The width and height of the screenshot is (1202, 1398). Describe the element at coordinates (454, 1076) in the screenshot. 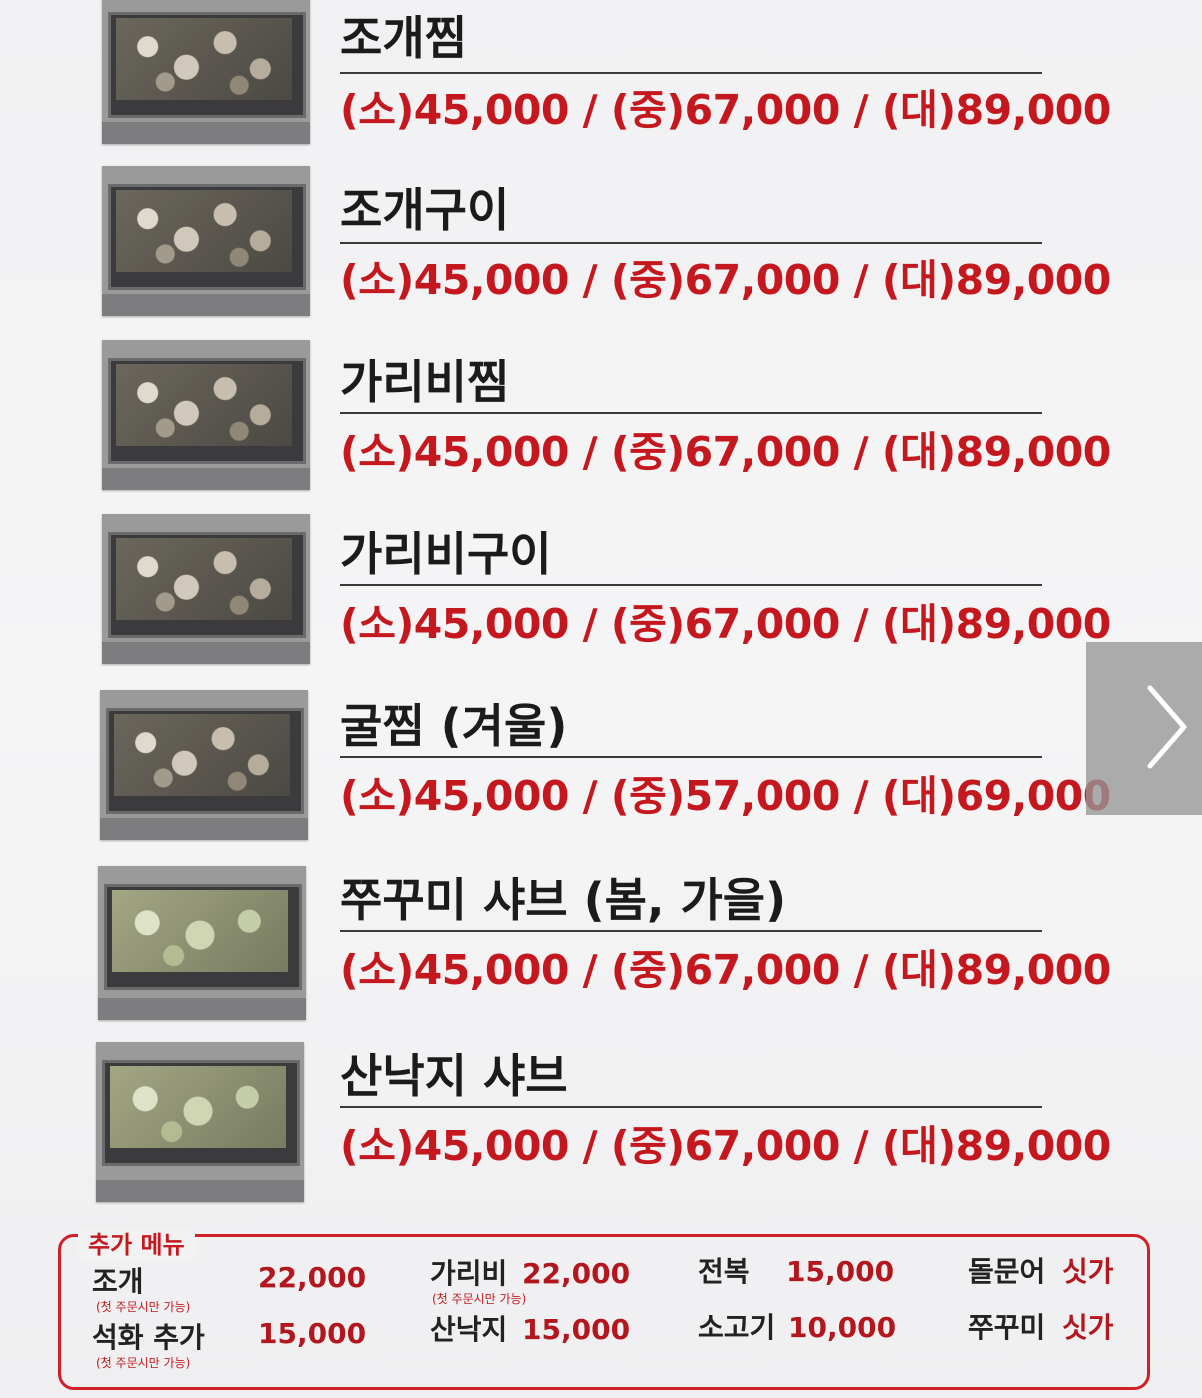

I see `menu-item-name: 산낙지 샤브` at that location.